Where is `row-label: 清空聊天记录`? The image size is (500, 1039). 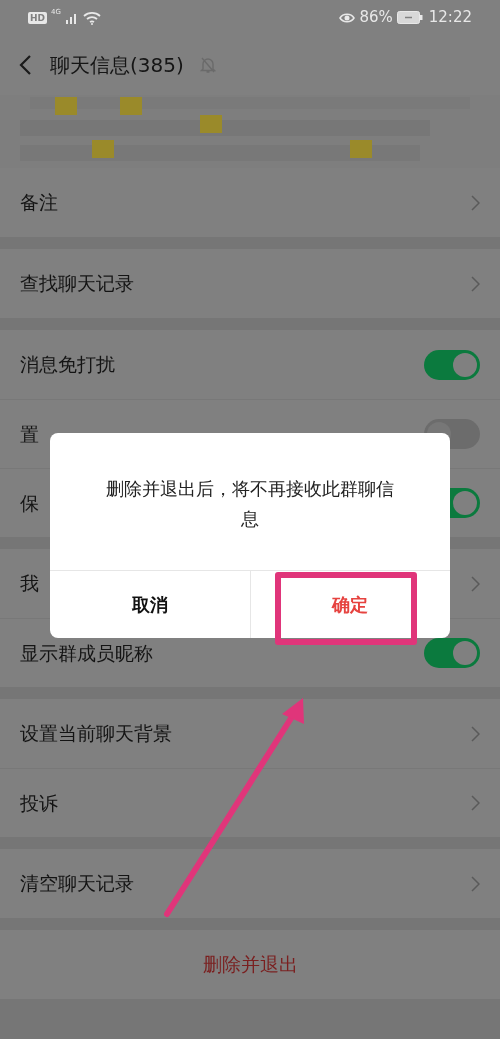
row-label: 清空聊天记录 is located at coordinates (77, 884).